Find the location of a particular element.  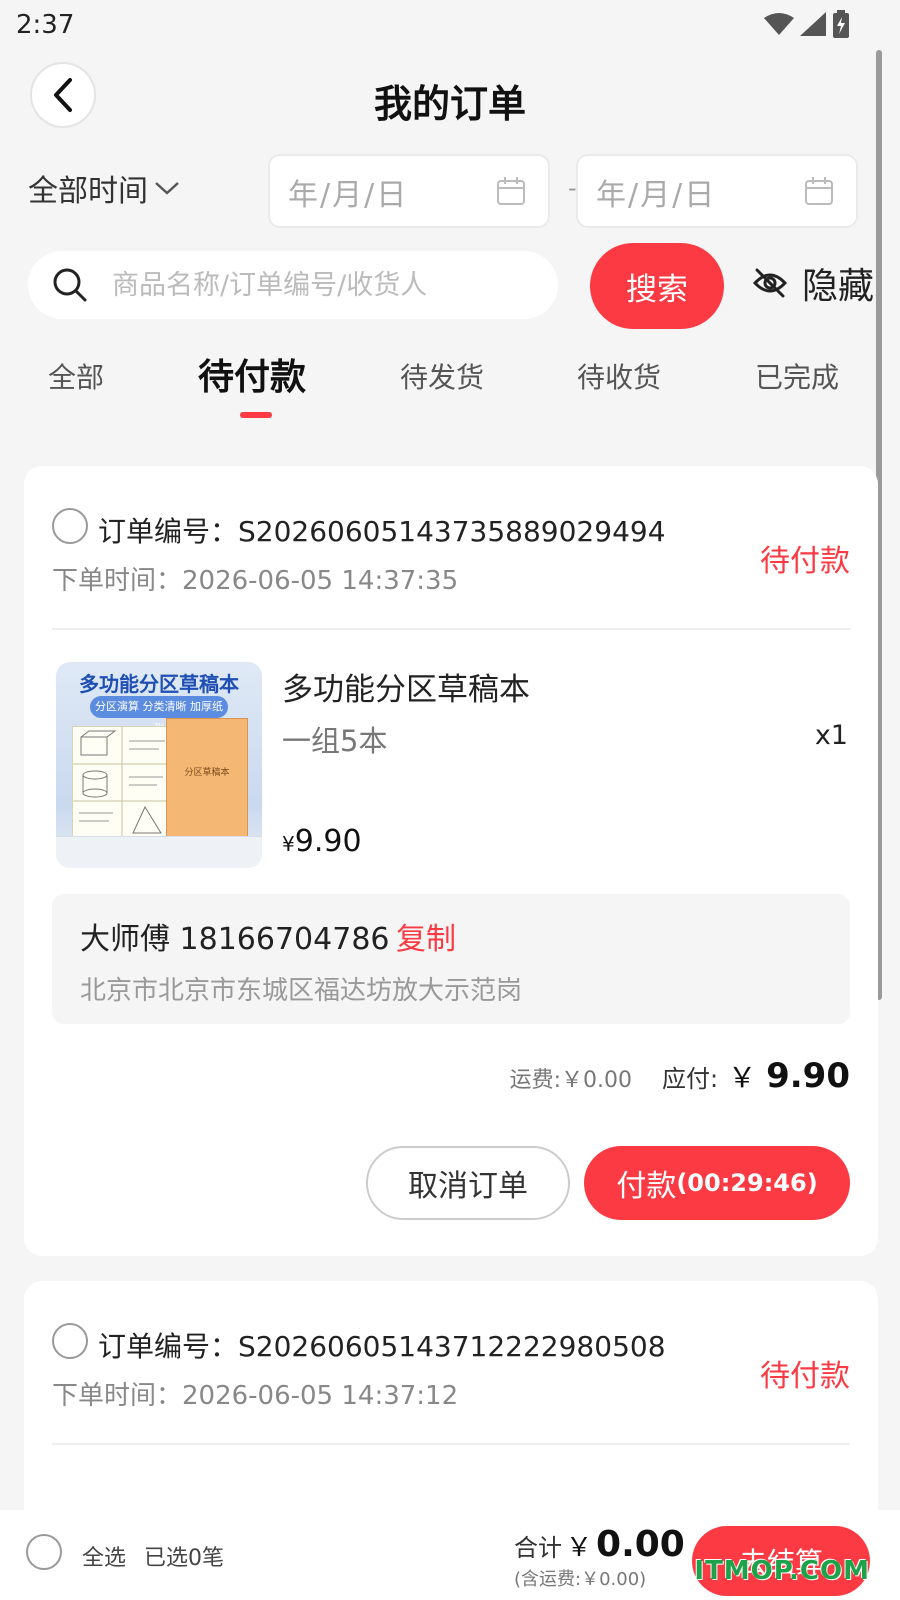

price-symbol: ¥ is located at coordinates (288, 844).